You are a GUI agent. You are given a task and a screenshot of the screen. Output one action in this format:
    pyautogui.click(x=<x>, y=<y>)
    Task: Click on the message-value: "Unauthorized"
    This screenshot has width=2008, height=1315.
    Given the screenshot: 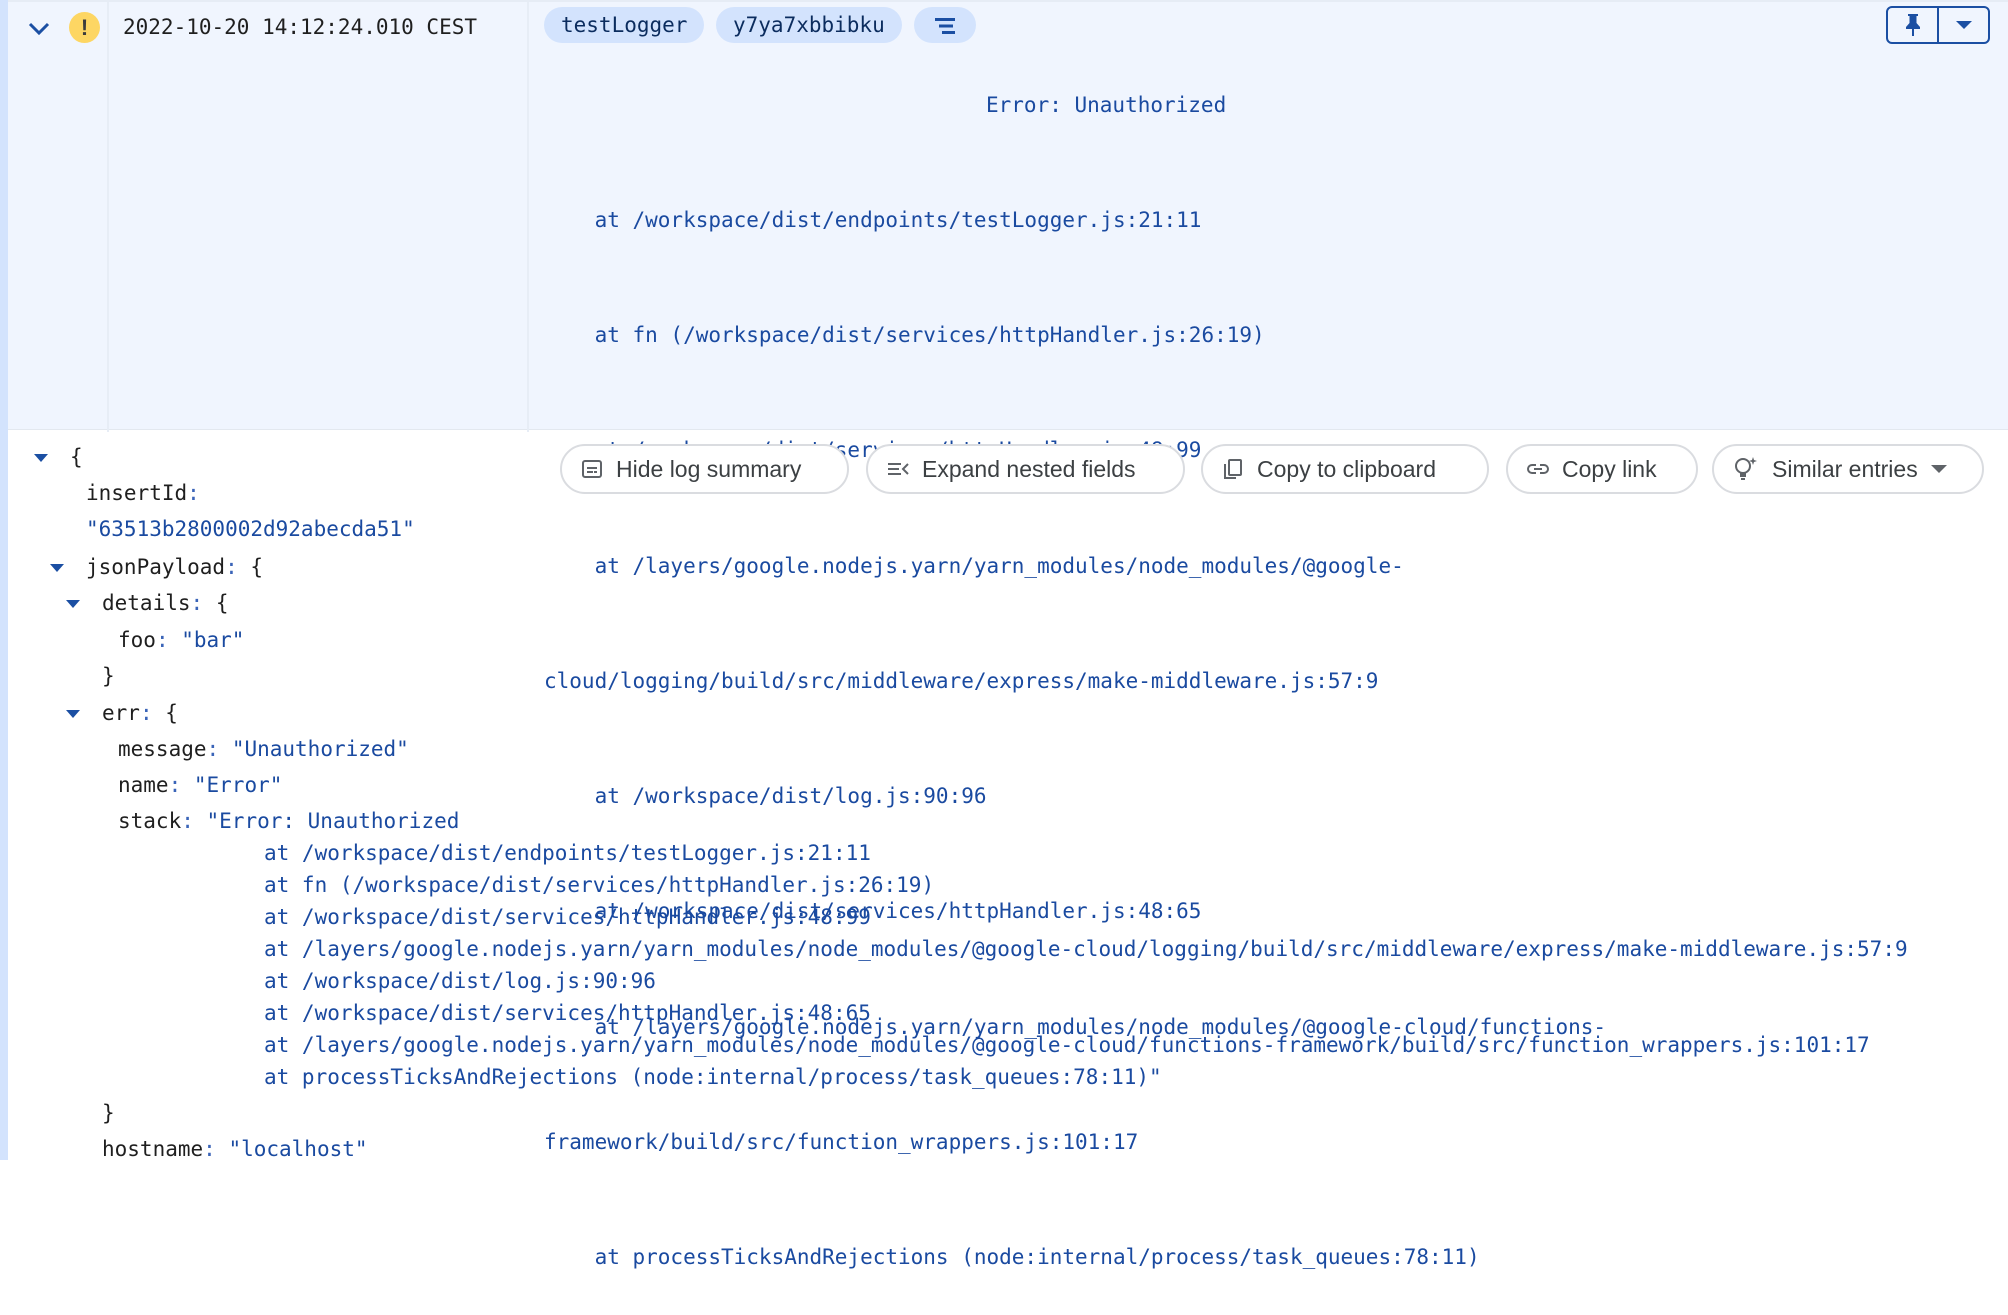 What is the action you would take?
    pyautogui.click(x=320, y=749)
    